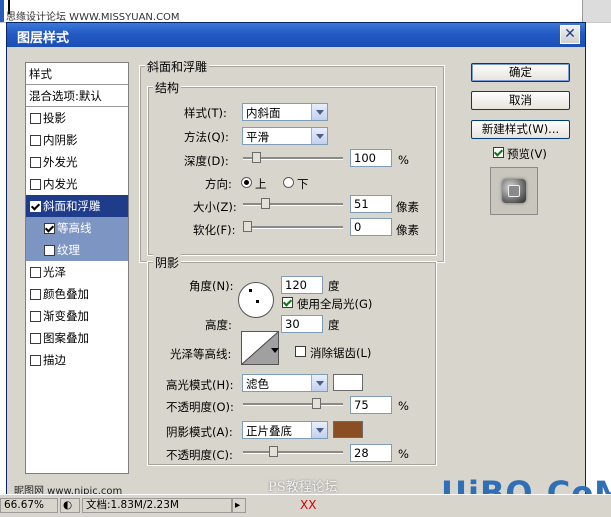  Describe the element at coordinates (273, 451) in the screenshot. I see `shadow-opacity-thumb` at that location.